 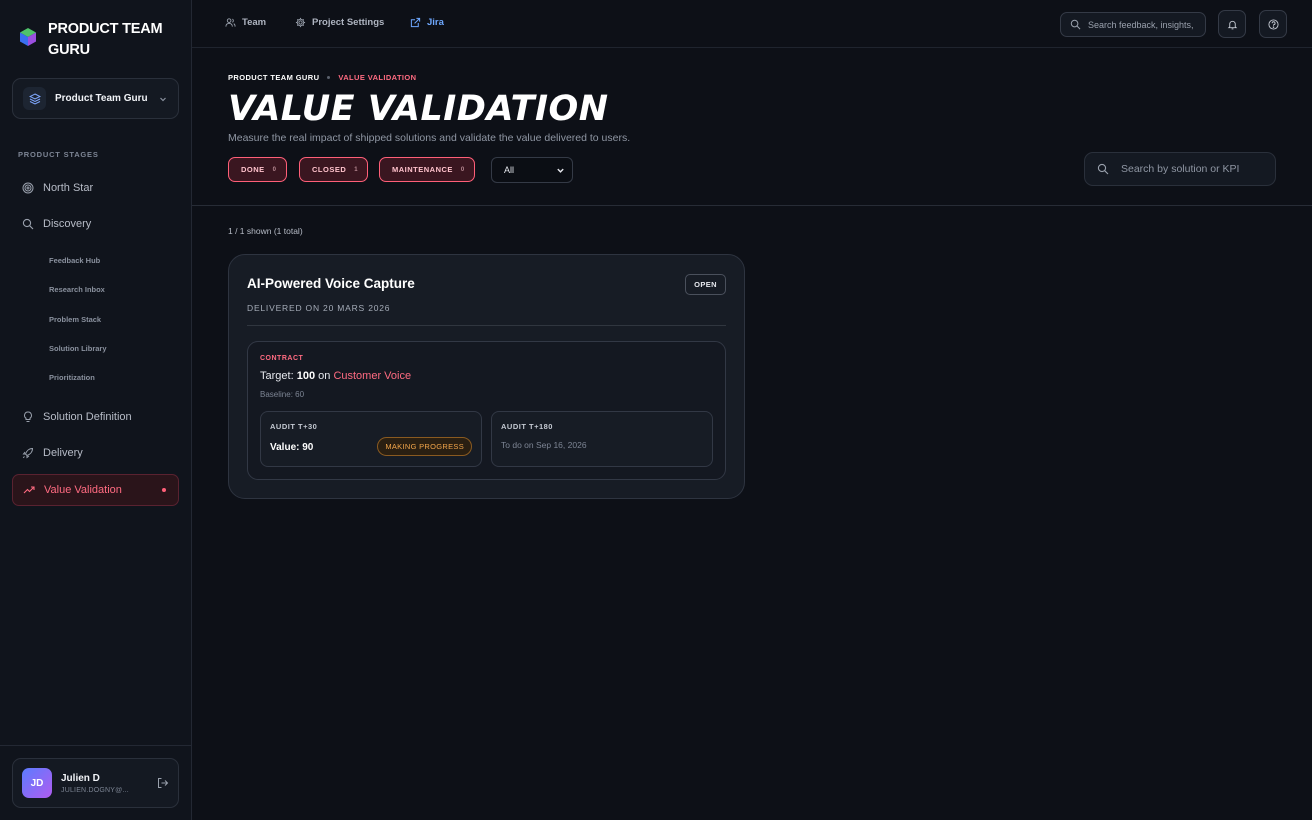 I want to click on external-link-icon, so click(x=415, y=22).